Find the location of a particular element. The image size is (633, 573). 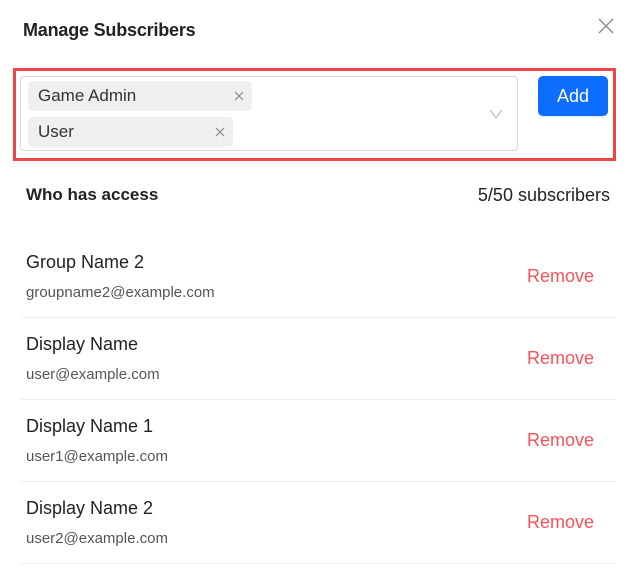

add-button: Add is located at coordinates (573, 96).